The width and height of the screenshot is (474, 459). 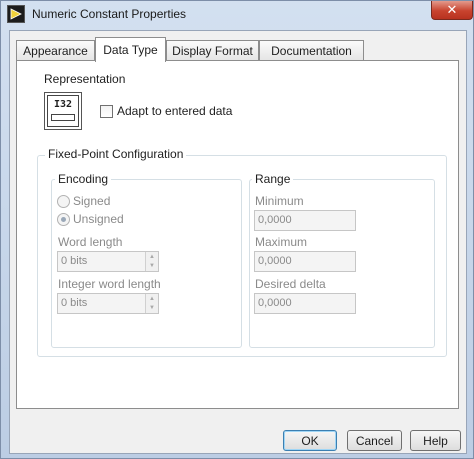 I want to click on word-length-stepper: 0 bits ▲ ▼, so click(x=108, y=261).